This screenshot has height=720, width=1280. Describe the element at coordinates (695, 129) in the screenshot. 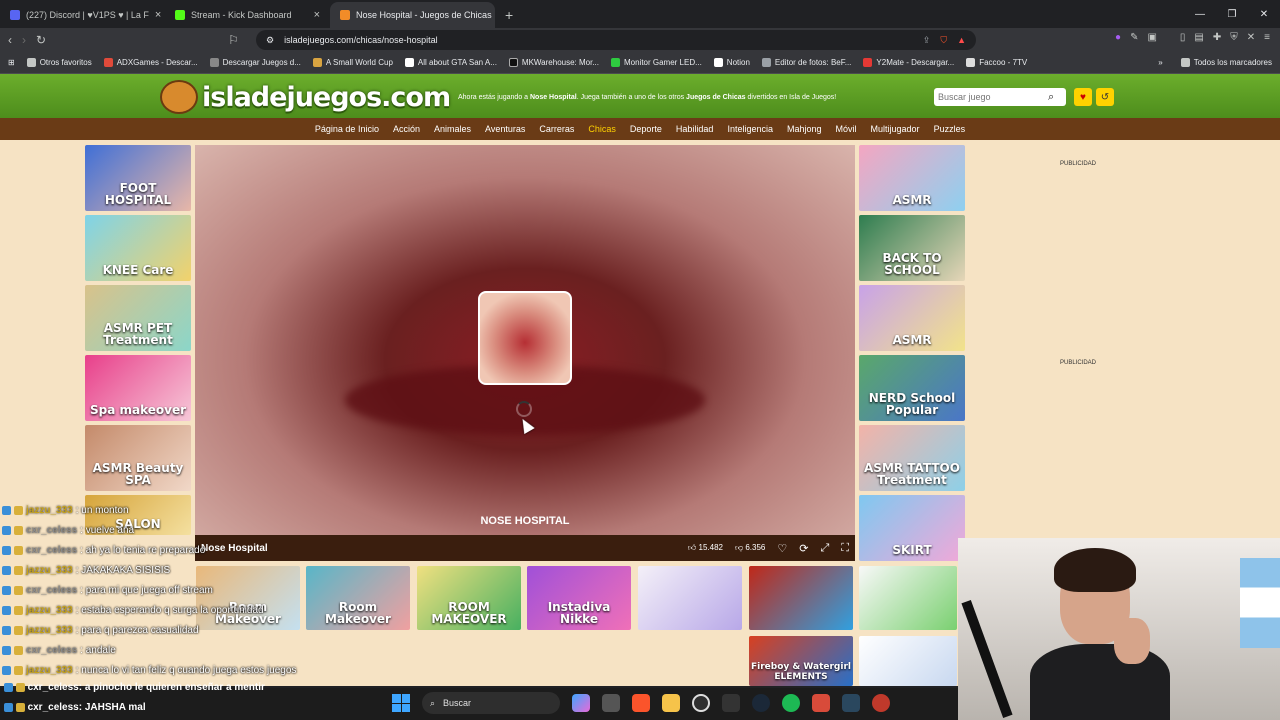

I see `nav-habilidad: Habilidad` at that location.